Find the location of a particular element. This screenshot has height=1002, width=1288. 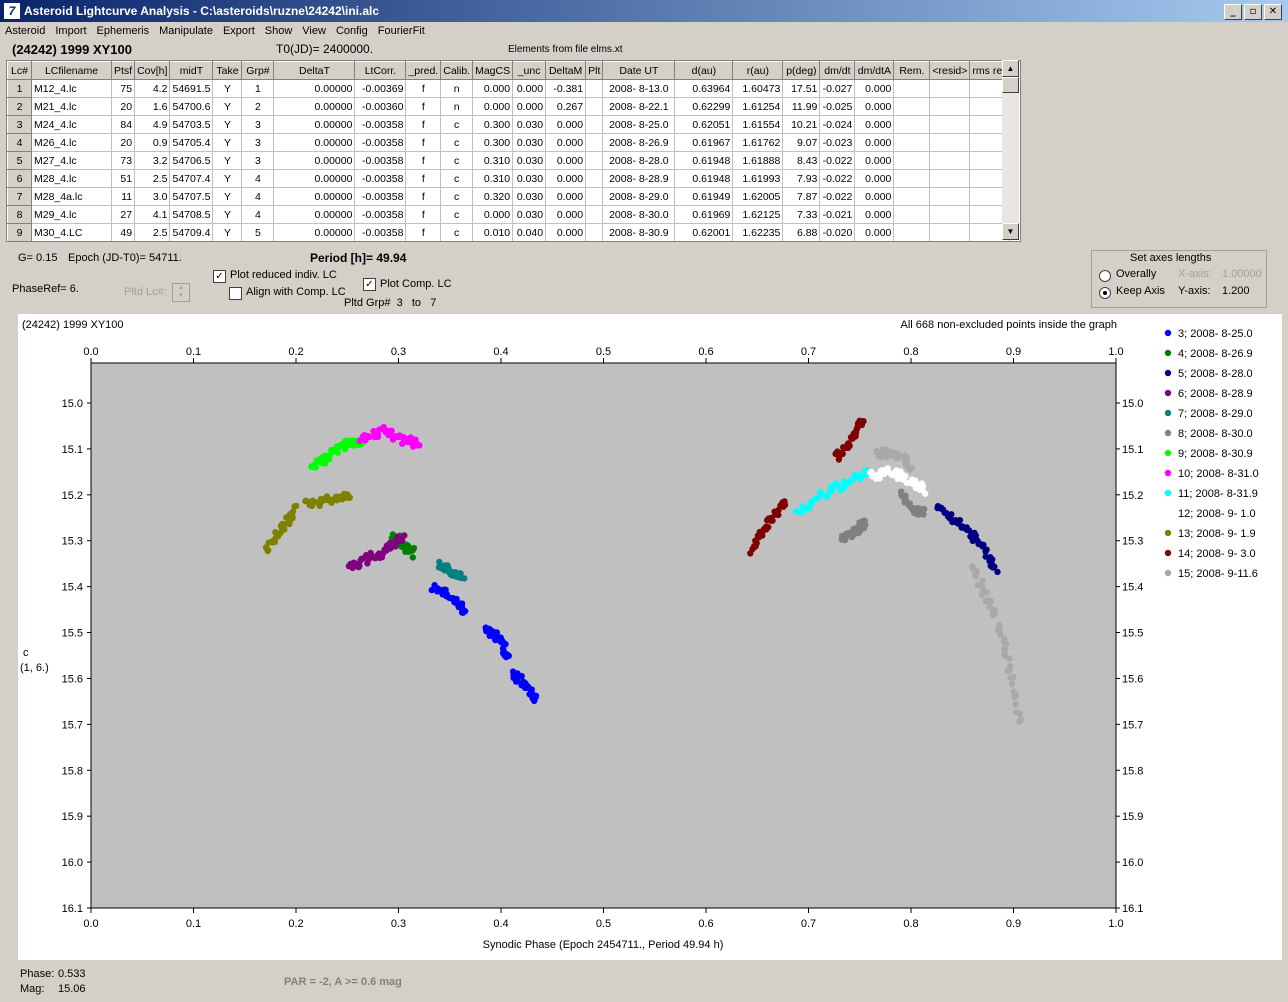

row-number: 5 is located at coordinates (19, 160).